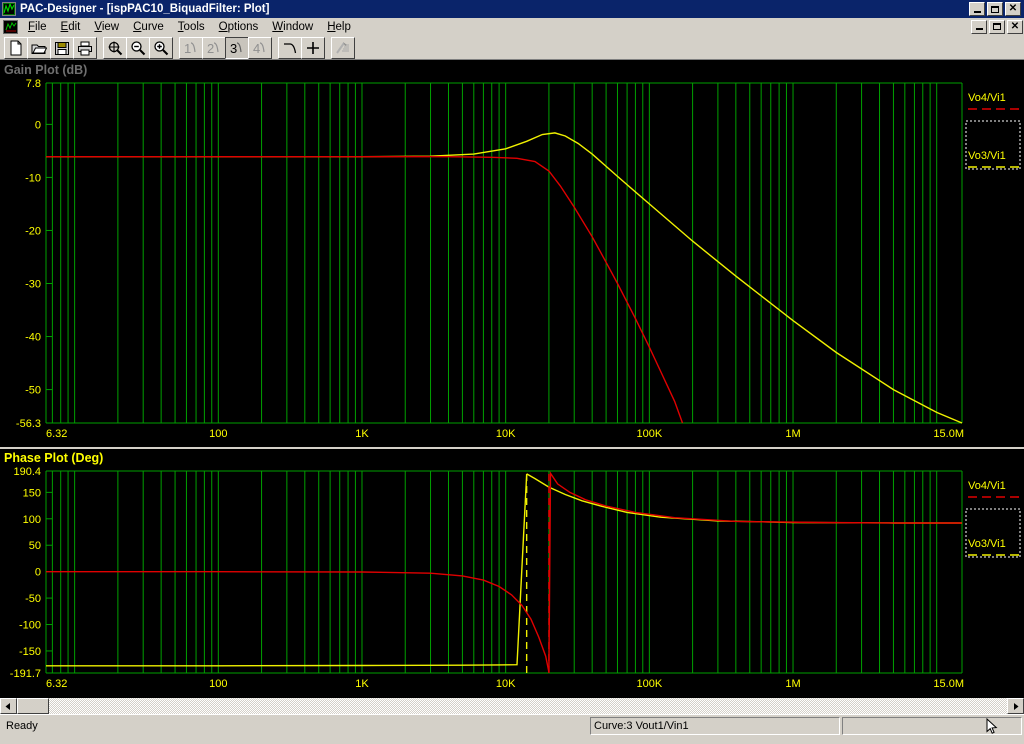  Describe the element at coordinates (32, 493) in the screenshot. I see `svg-text: 150` at that location.